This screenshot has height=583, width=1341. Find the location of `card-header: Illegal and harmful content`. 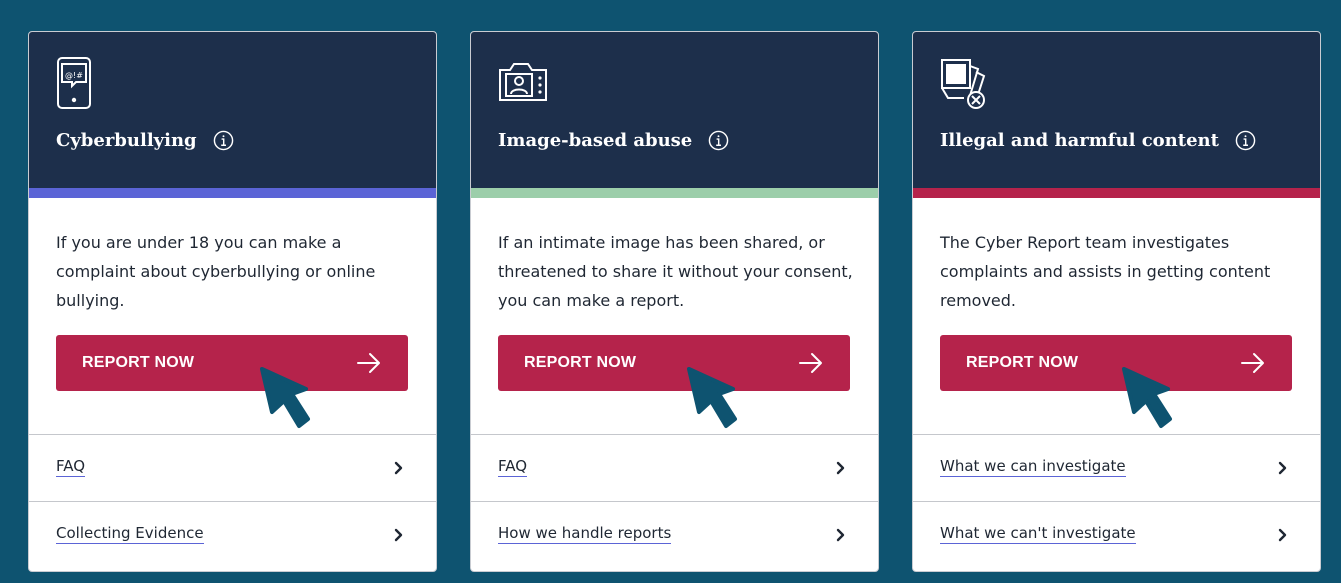

card-header: Illegal and harmful content is located at coordinates (1116, 110).